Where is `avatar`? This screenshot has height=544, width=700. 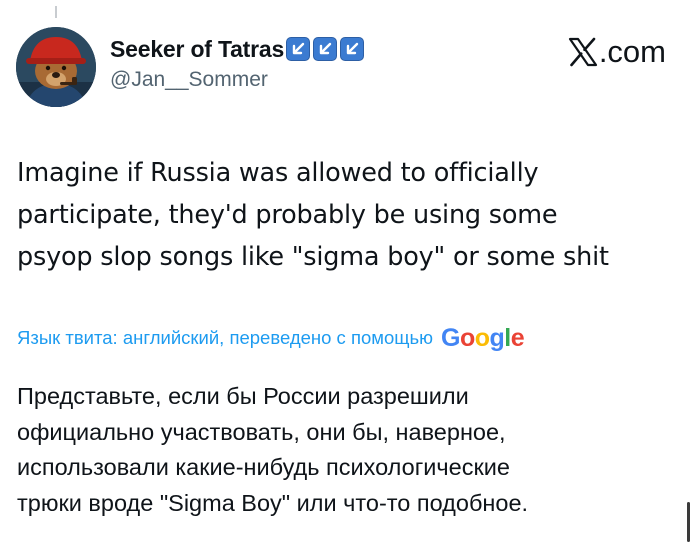 avatar is located at coordinates (56, 67).